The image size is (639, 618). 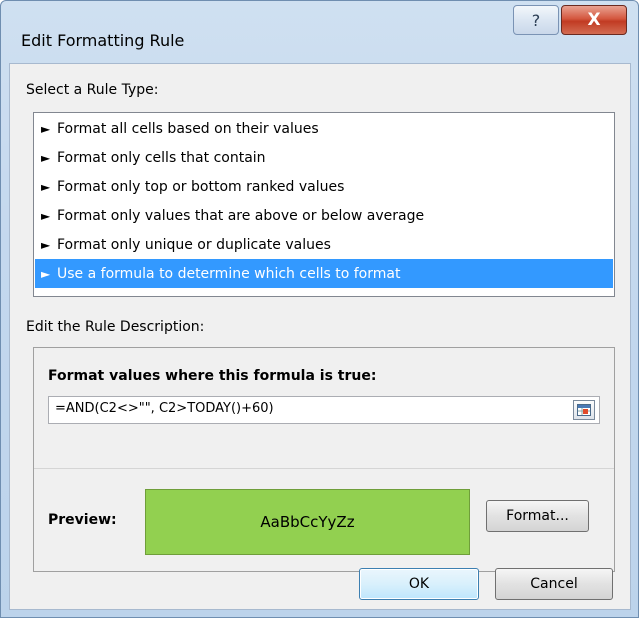 I want to click on formula-input: =AND(C2<>"", C2>TODAY()+60), so click(x=324, y=410).